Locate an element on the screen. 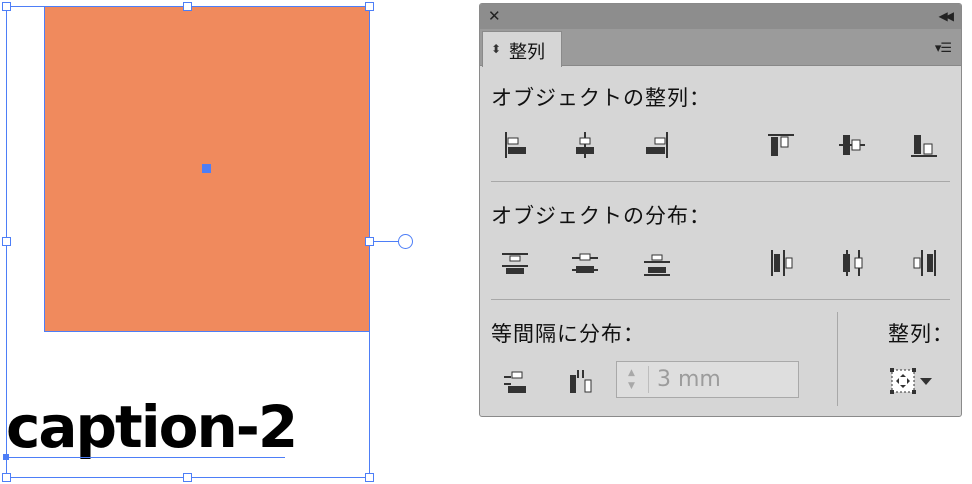 This screenshot has width=972, height=484. panel-tabbar: ⬍ 整列 ▾☰ is located at coordinates (720, 48).